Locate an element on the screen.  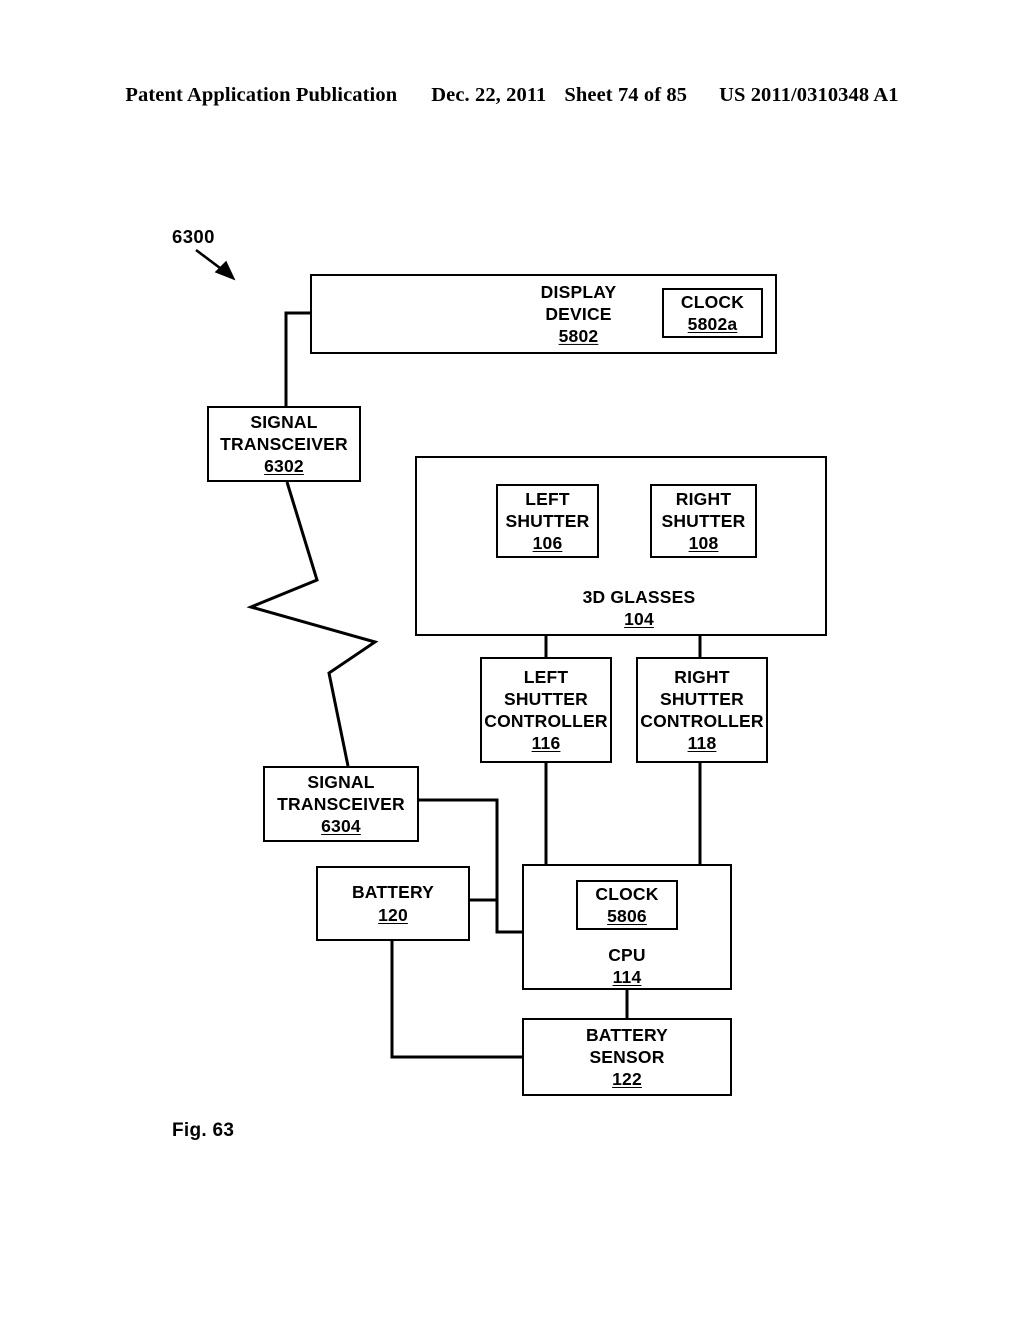
signal-transceiver-top-line2: TRANSCEIVER is located at coordinates (284, 443).